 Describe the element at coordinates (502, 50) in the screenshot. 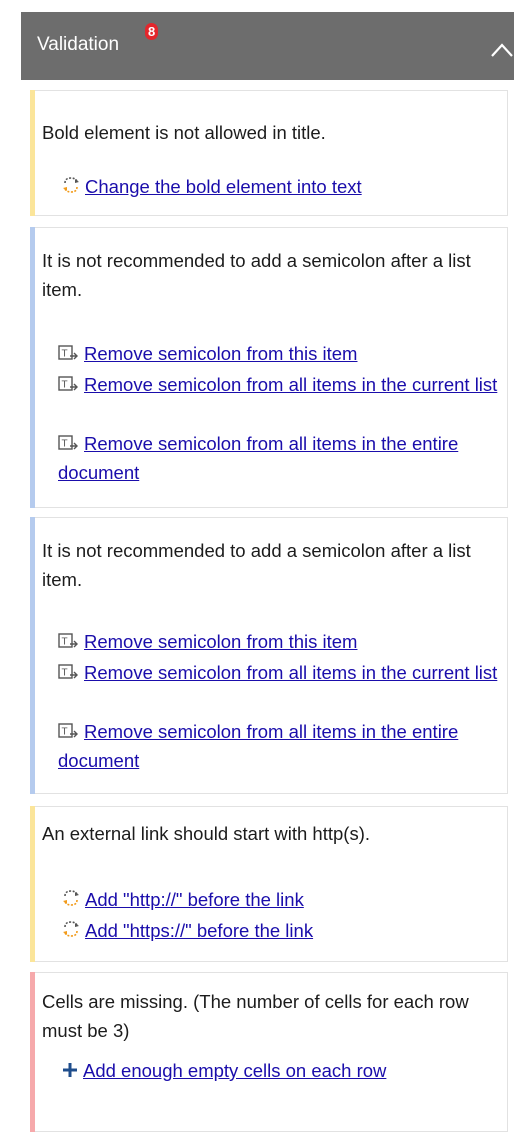

I see `chevron-up-icon` at that location.